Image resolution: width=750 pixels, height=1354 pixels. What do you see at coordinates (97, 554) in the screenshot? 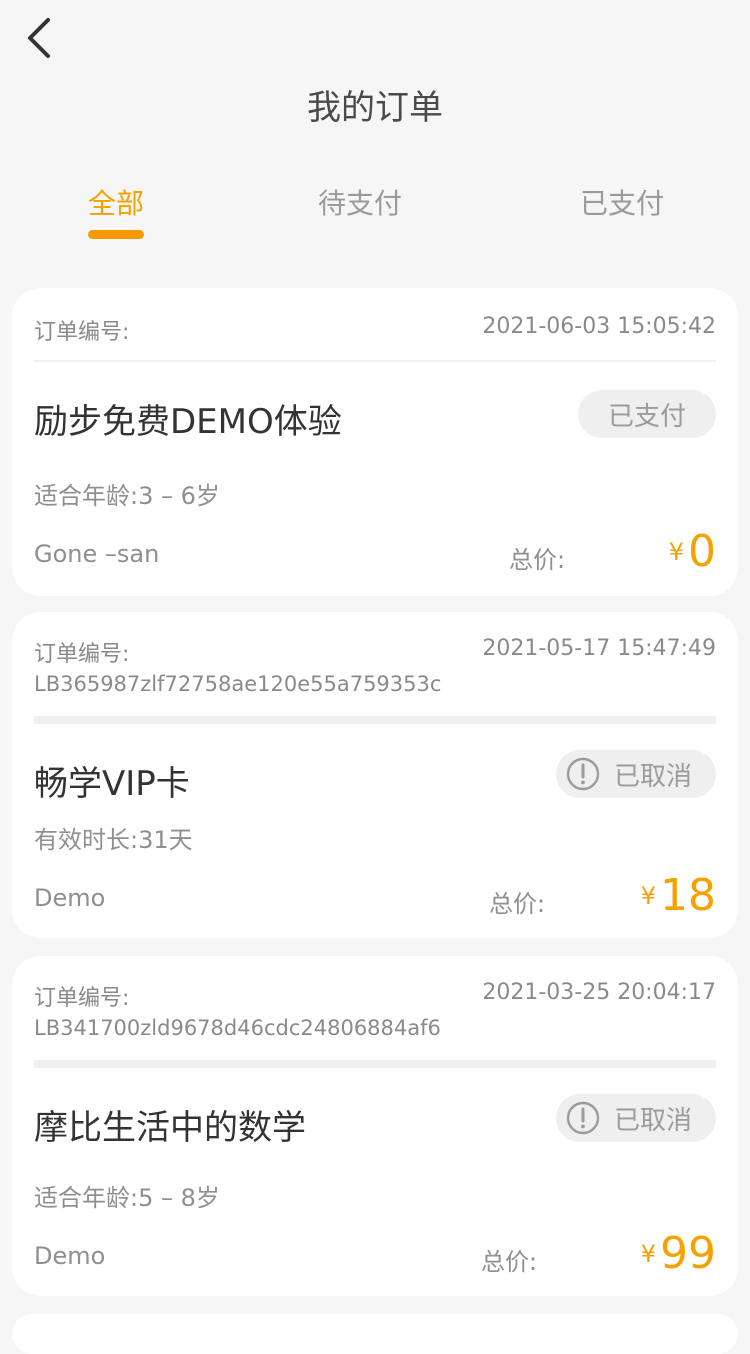
I see `student-name: Gone –san` at bounding box center [97, 554].